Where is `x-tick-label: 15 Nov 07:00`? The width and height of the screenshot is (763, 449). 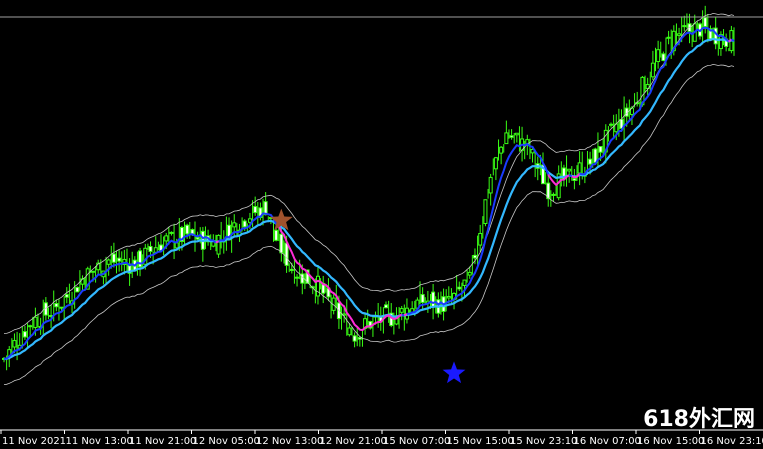 x-tick-label: 15 Nov 07:00 is located at coordinates (416, 441).